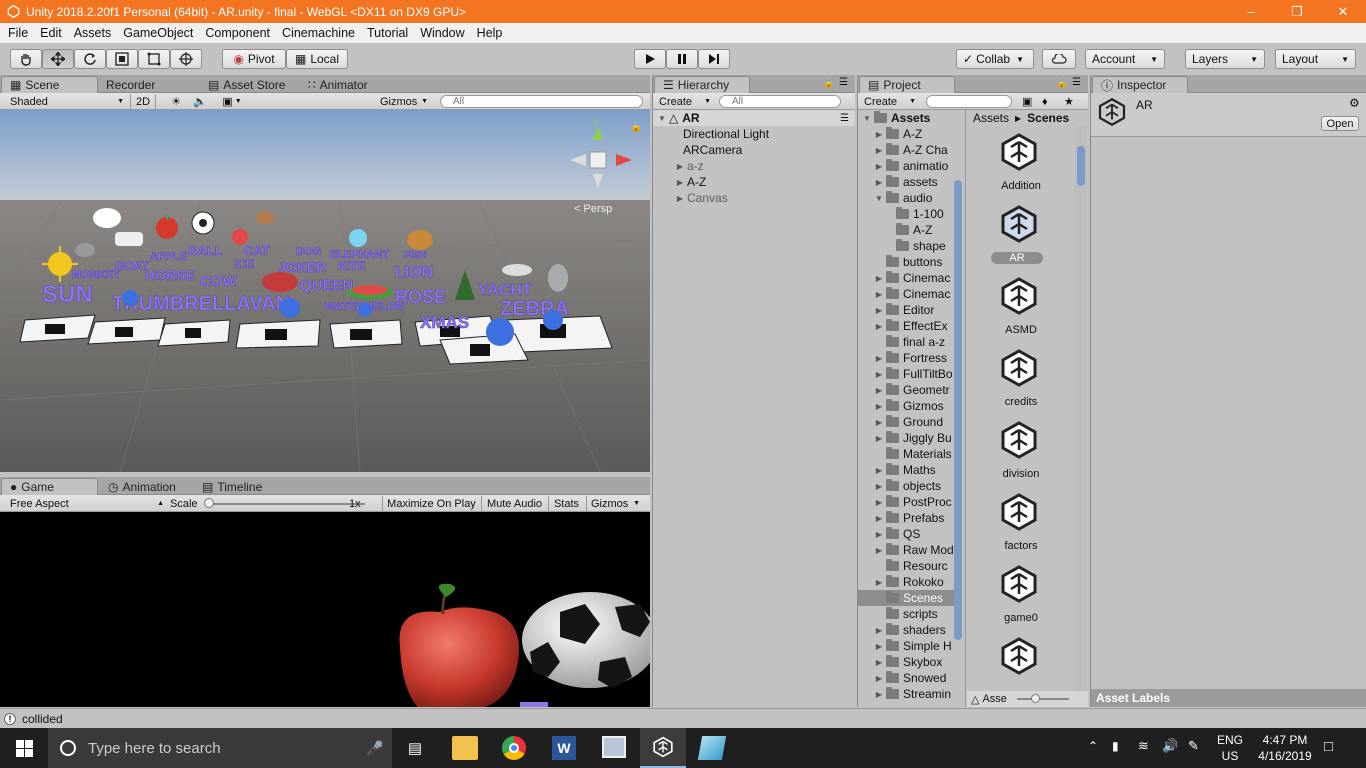  What do you see at coordinates (1021, 597) in the screenshot?
I see `scene-asset-item: game0` at bounding box center [1021, 597].